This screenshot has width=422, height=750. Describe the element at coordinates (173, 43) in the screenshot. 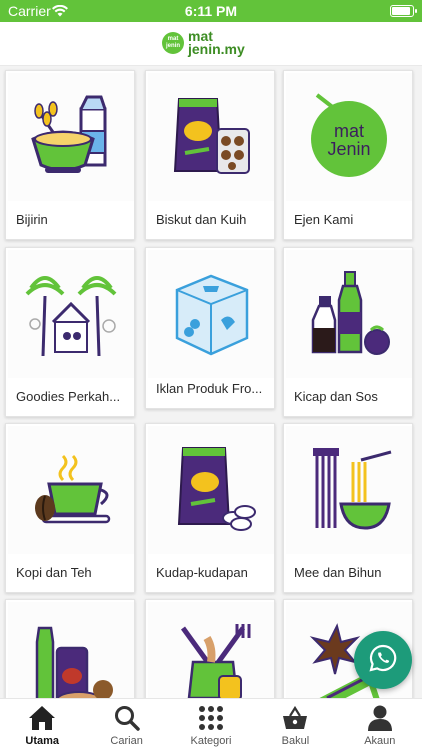

I see `logo-badge: mat jenin` at that location.